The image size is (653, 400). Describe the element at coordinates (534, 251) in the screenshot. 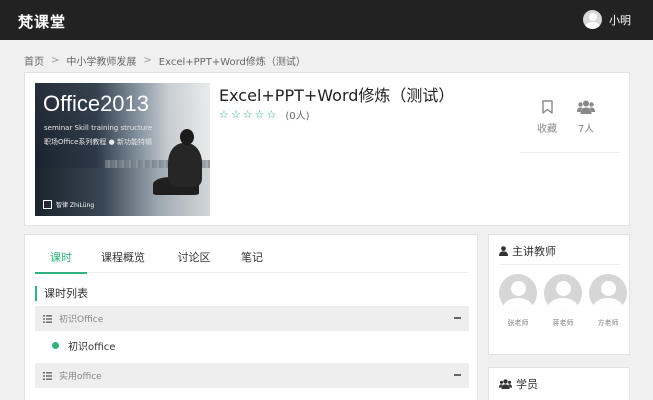

I see `teachers-title: 主讲教师` at that location.